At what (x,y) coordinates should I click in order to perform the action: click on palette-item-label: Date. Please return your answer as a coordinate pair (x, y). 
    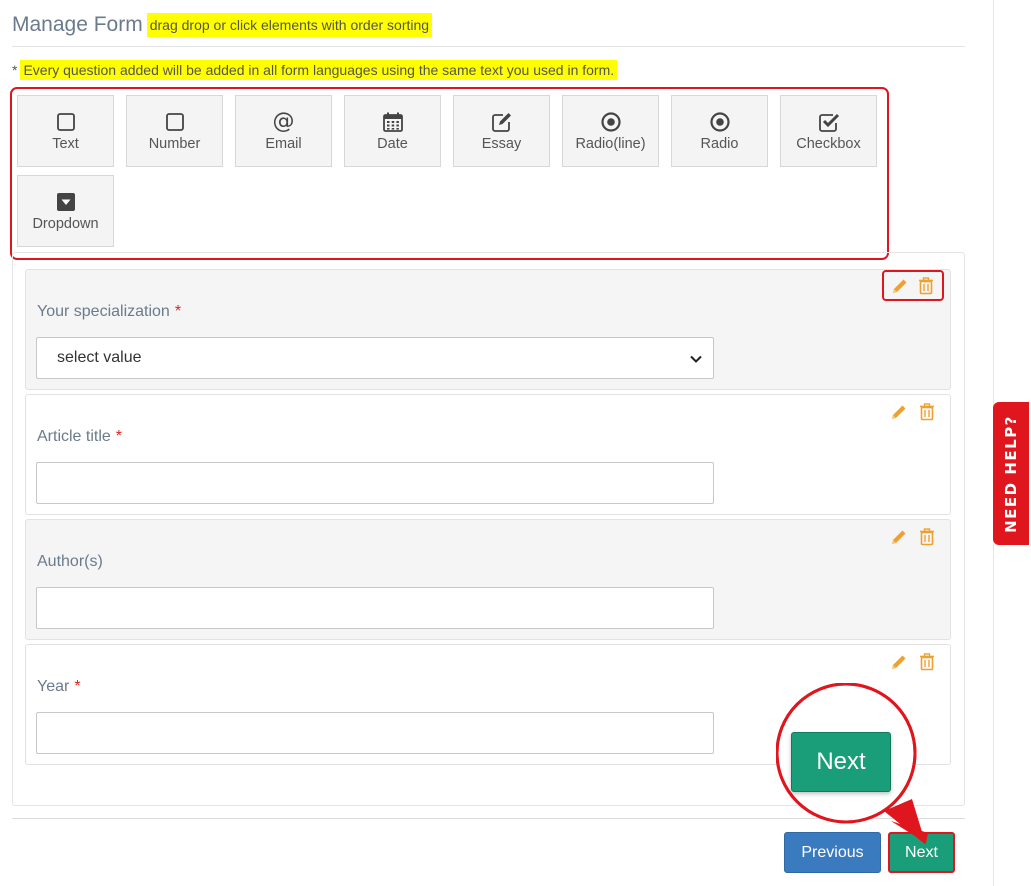
    Looking at the image, I should click on (392, 143).